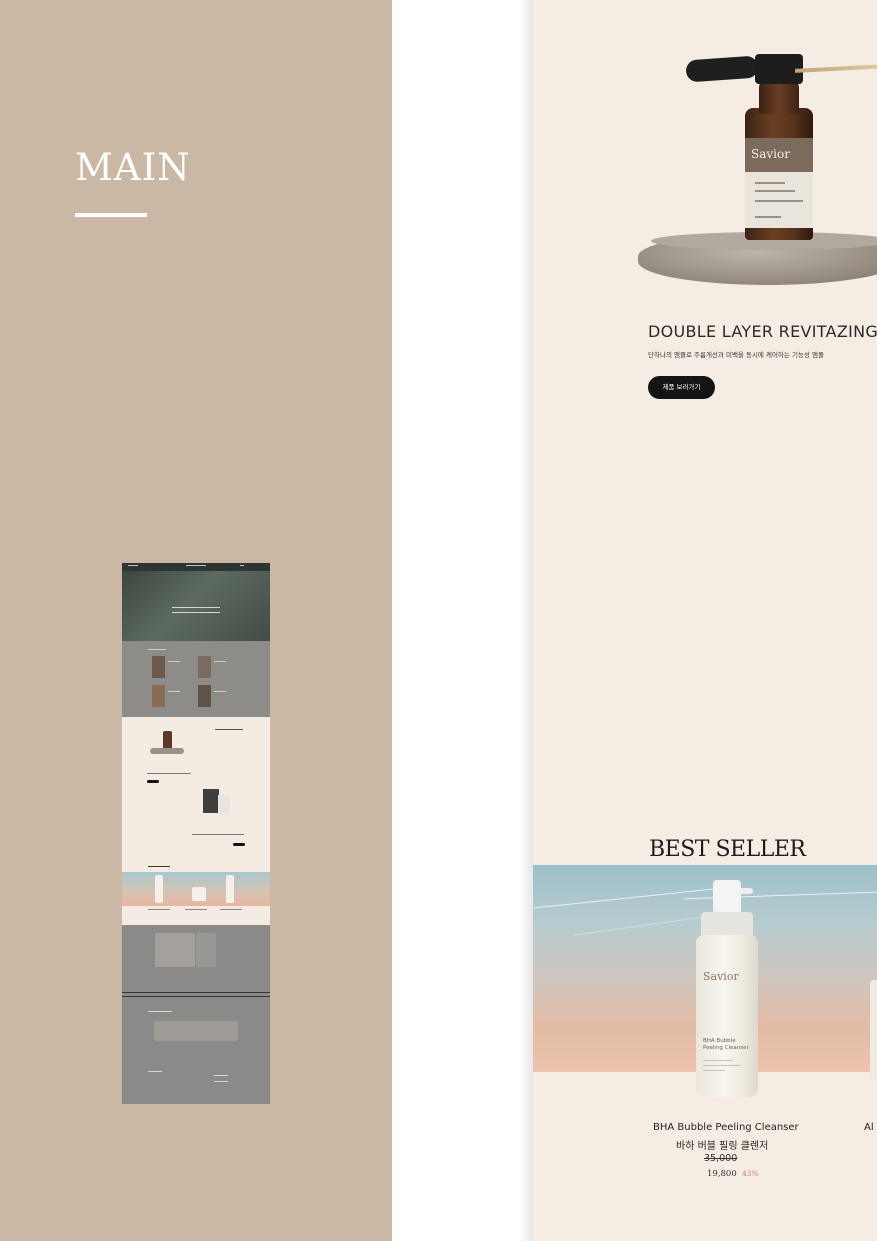 This screenshot has width=877, height=1241. I want to click on thumb-best-seller-section, so click(196, 894).